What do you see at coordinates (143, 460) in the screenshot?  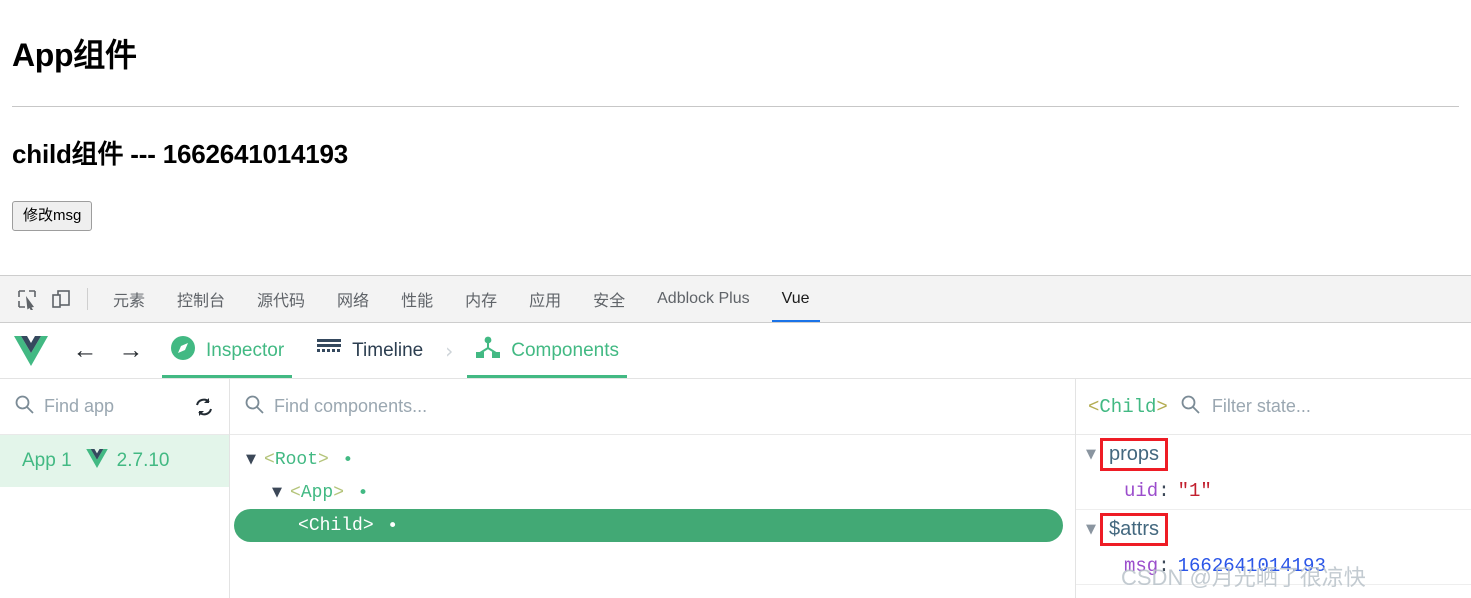 I see `app-version-label: 2.7.10` at bounding box center [143, 460].